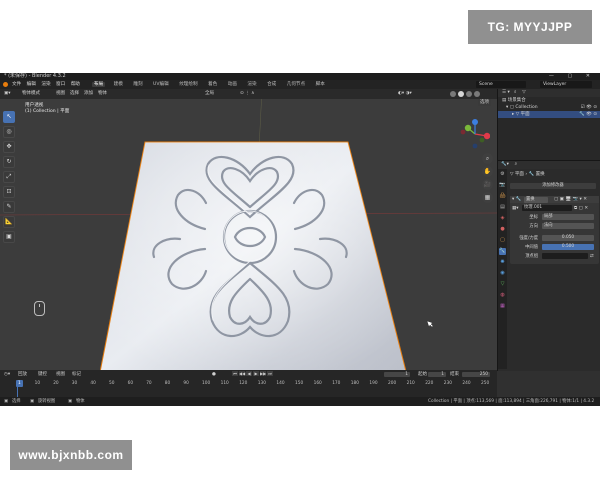 This screenshot has height=480, width=600. Describe the element at coordinates (502, 295) in the screenshot. I see `material-tab-icon: ◍` at that location.